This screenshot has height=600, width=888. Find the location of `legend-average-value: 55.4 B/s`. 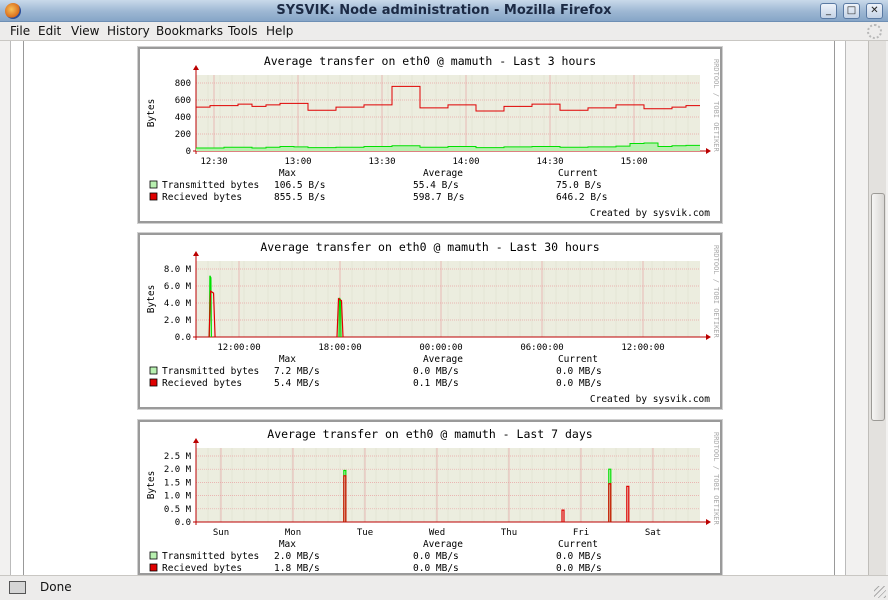

legend-average-value: 55.4 B/s is located at coordinates (436, 185).